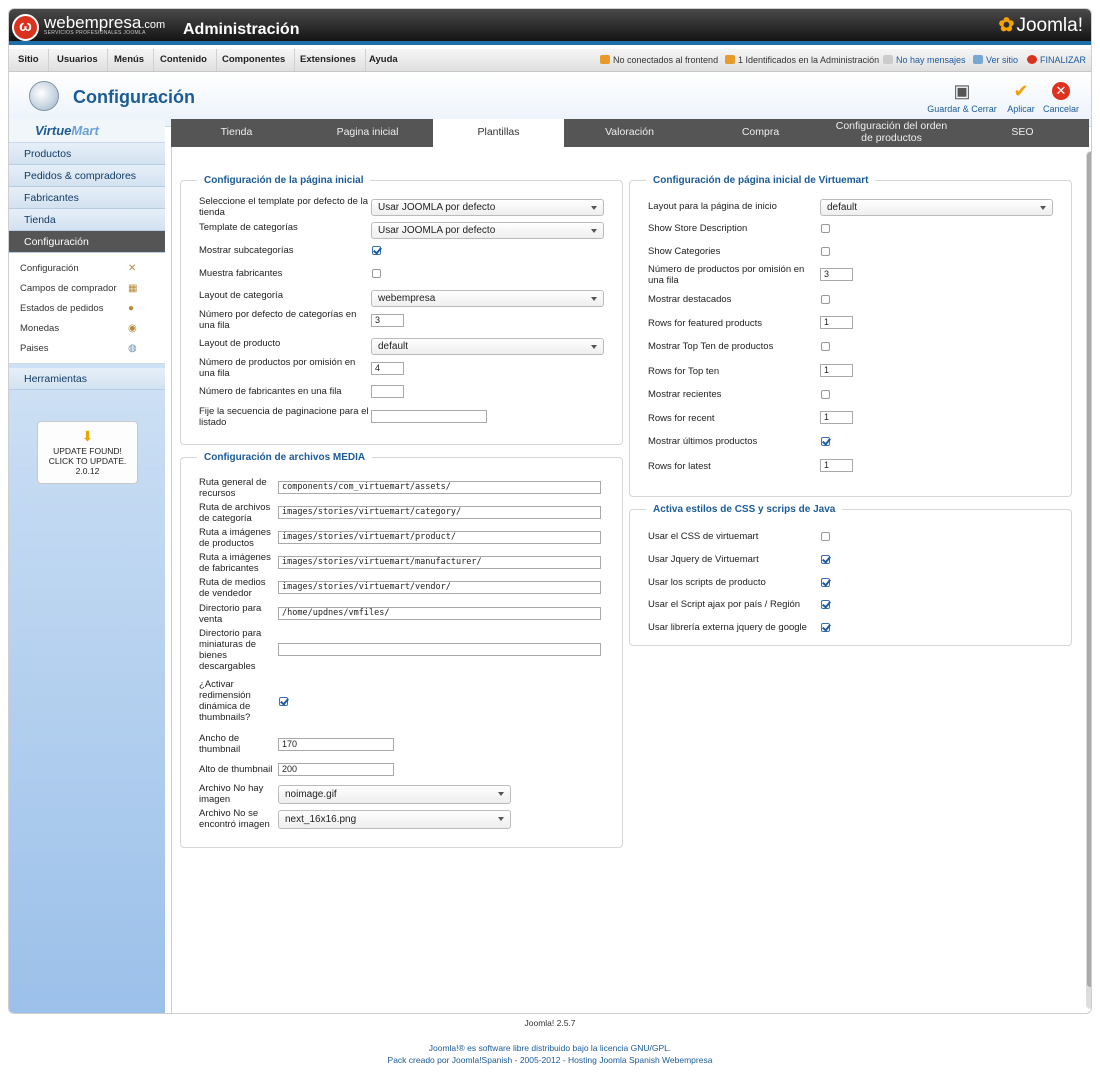 The image size is (1100, 1085). I want to click on show-topten-label: Mostrar Top Ten de productos, so click(711, 346).